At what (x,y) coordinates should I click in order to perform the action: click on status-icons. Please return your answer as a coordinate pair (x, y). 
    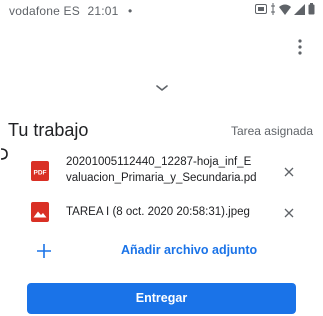
    Looking at the image, I should click on (285, 9).